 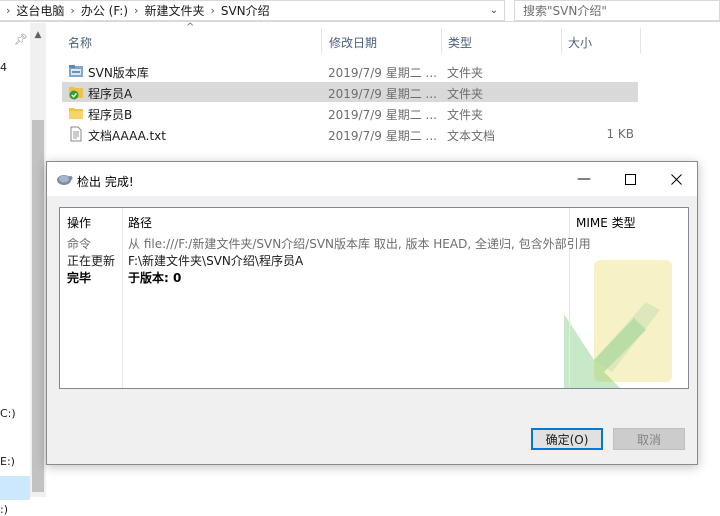 I want to click on breadcrumb: › 这台电脑 › 办公 (F:) › 新建文件夹 › SVN介绍, so click(x=252, y=10).